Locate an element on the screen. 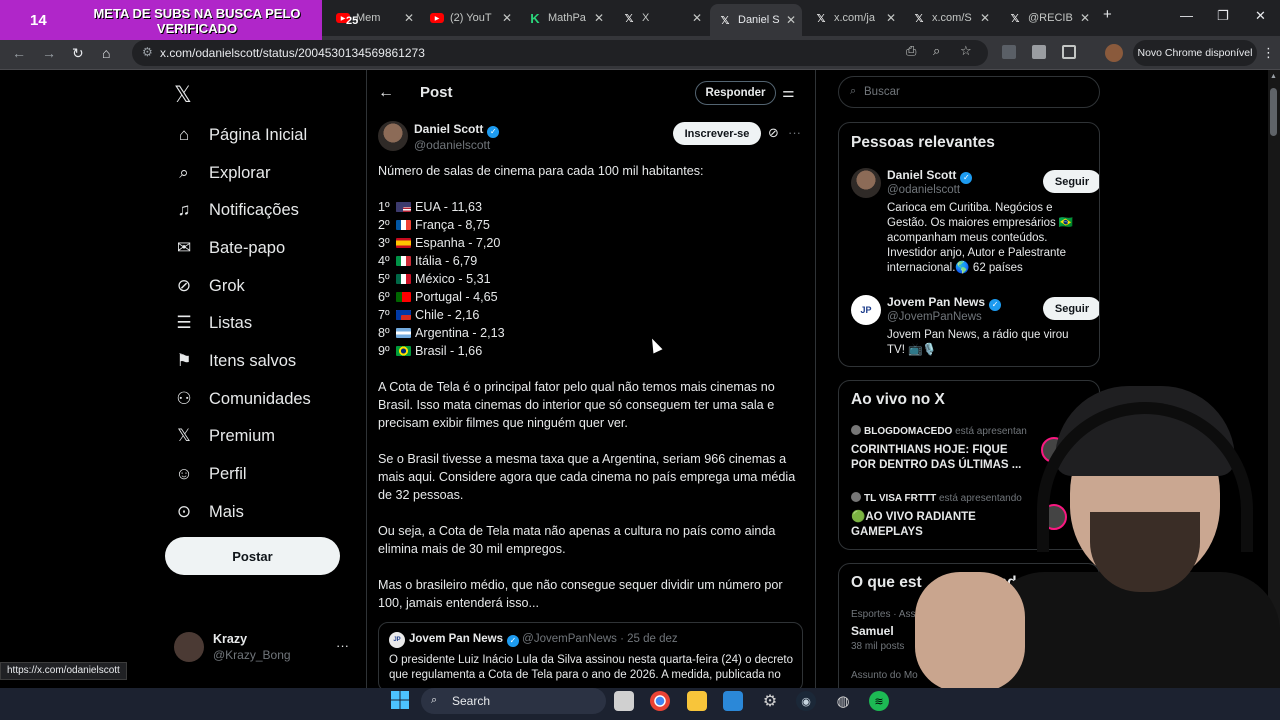 The image size is (1280, 720). nav-communities: ⚇ Comunidades is located at coordinates (242, 399).